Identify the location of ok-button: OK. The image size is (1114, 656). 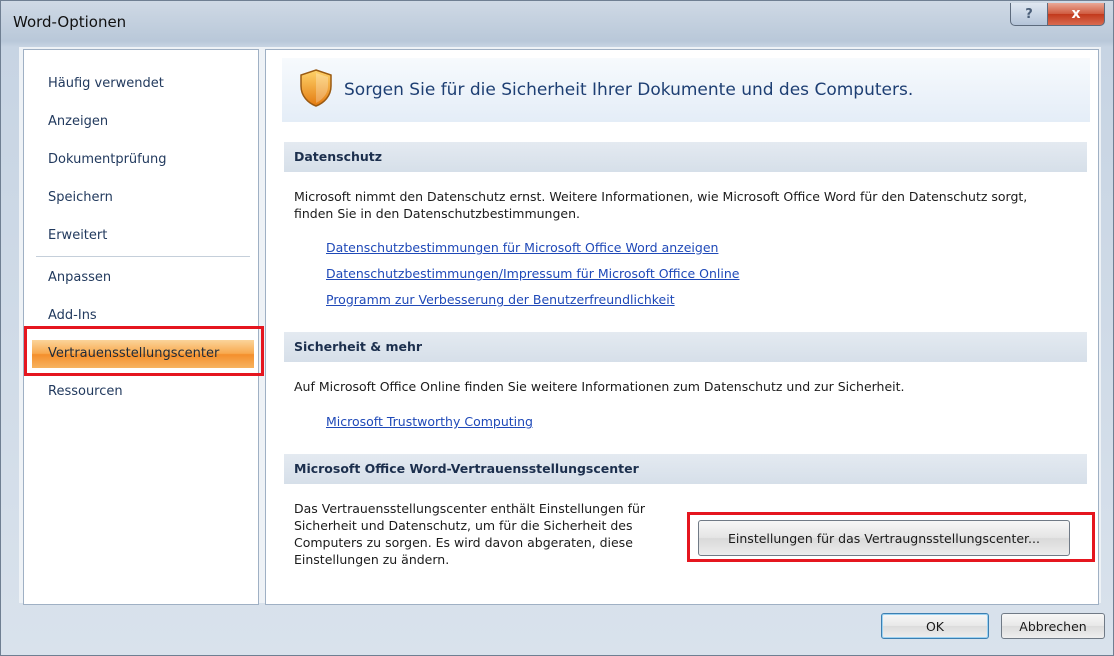
(935, 626).